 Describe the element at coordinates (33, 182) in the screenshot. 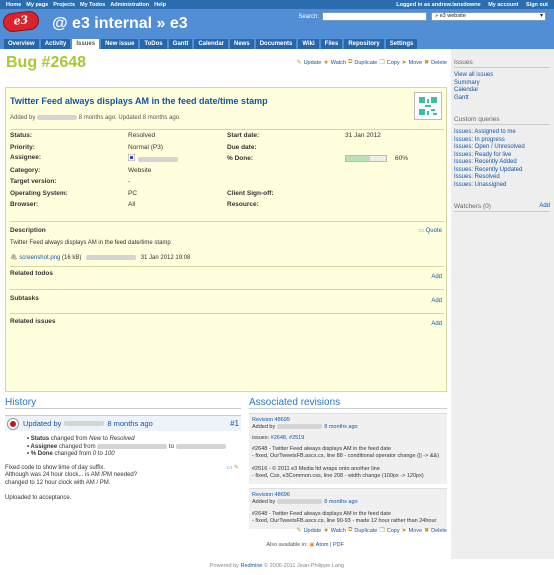

I see `attribute-label: Target version:` at that location.